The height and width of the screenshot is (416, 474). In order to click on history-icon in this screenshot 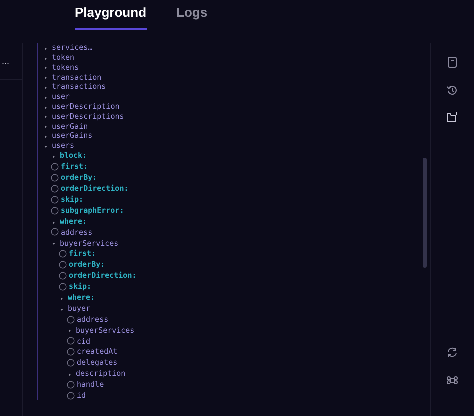, I will do `click(452, 90)`.